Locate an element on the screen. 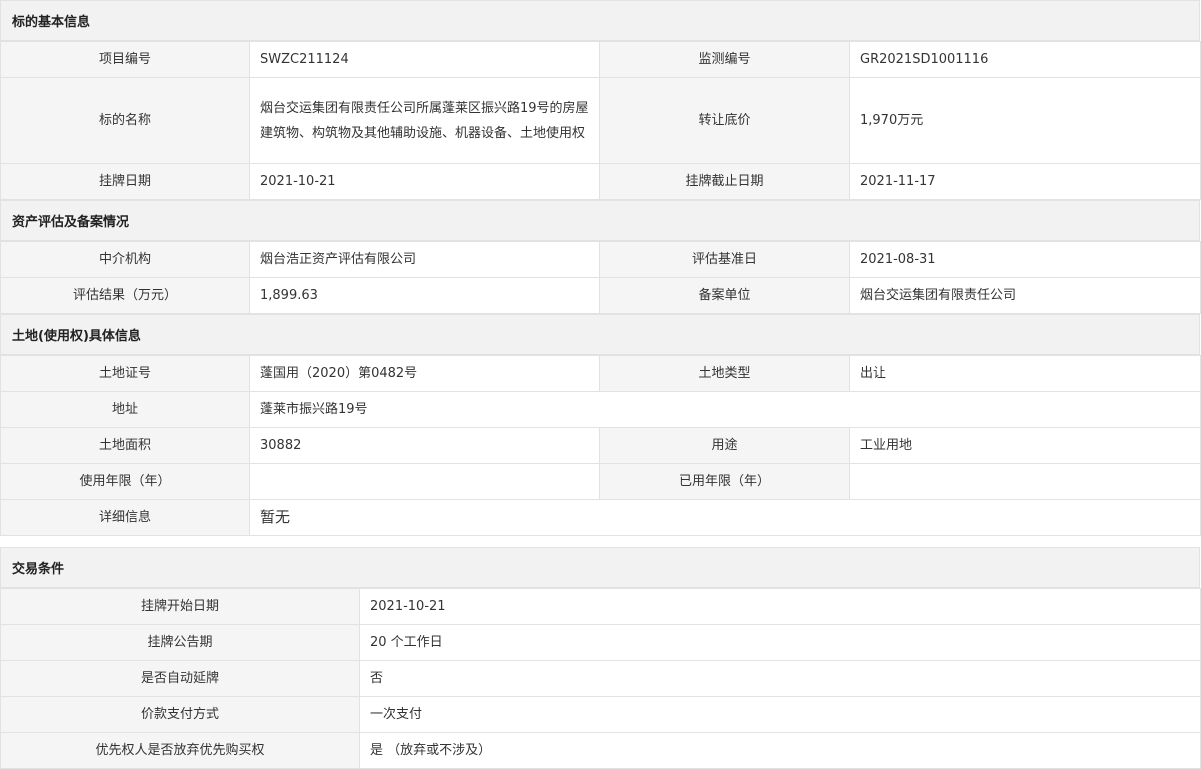 The width and height of the screenshot is (1201, 769). trade-value: 否 is located at coordinates (780, 678).